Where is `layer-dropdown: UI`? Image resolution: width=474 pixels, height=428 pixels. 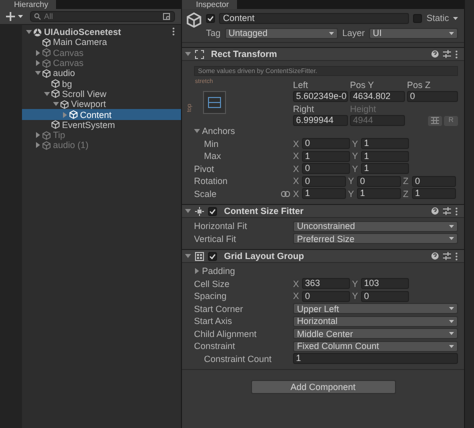
layer-dropdown: UI is located at coordinates (413, 33).